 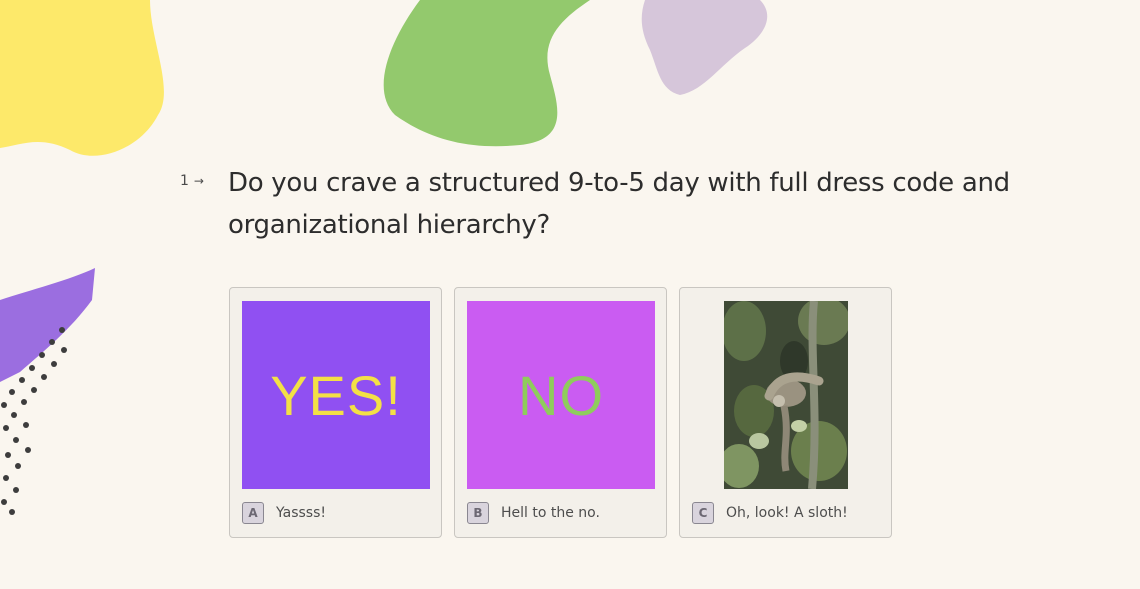 I want to click on no-image-text: NO, so click(x=561, y=395).